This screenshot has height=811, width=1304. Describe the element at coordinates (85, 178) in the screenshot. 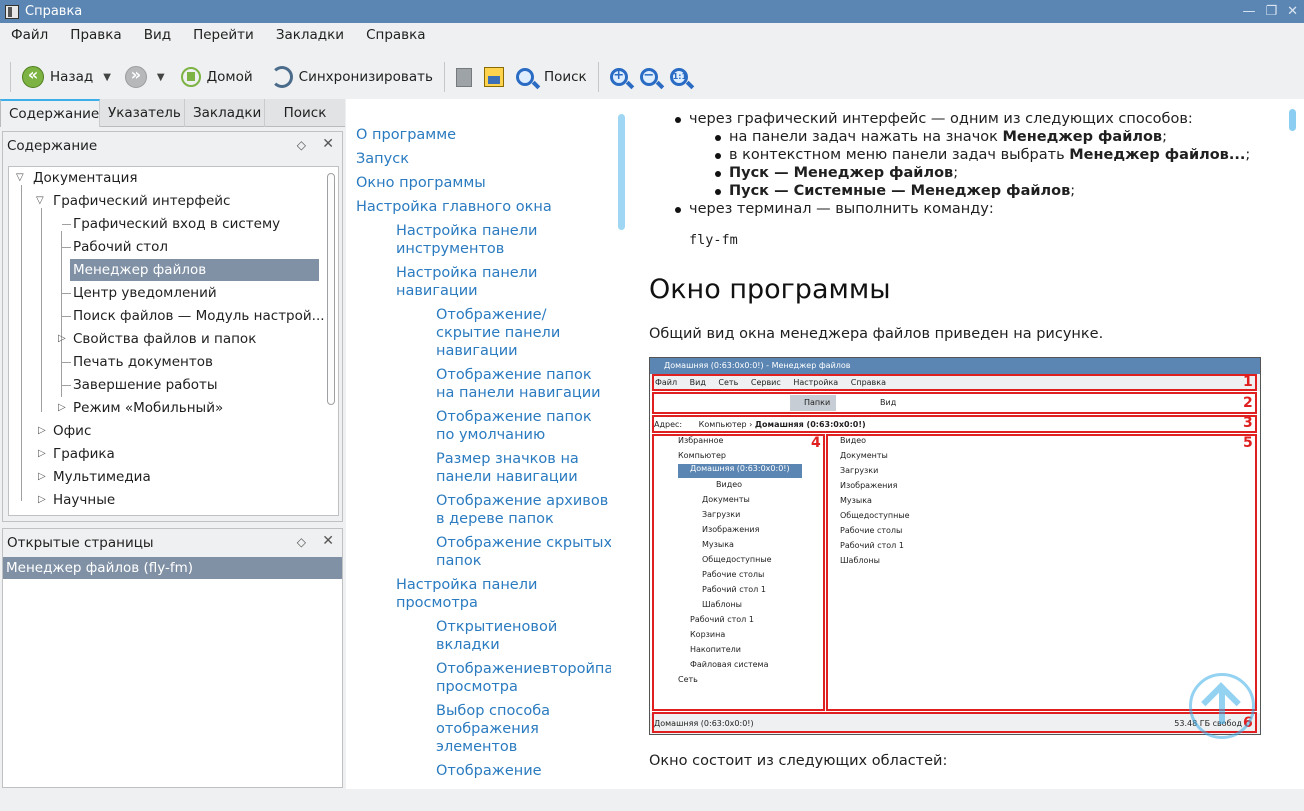

I see `tree-item-docs: Документация` at that location.